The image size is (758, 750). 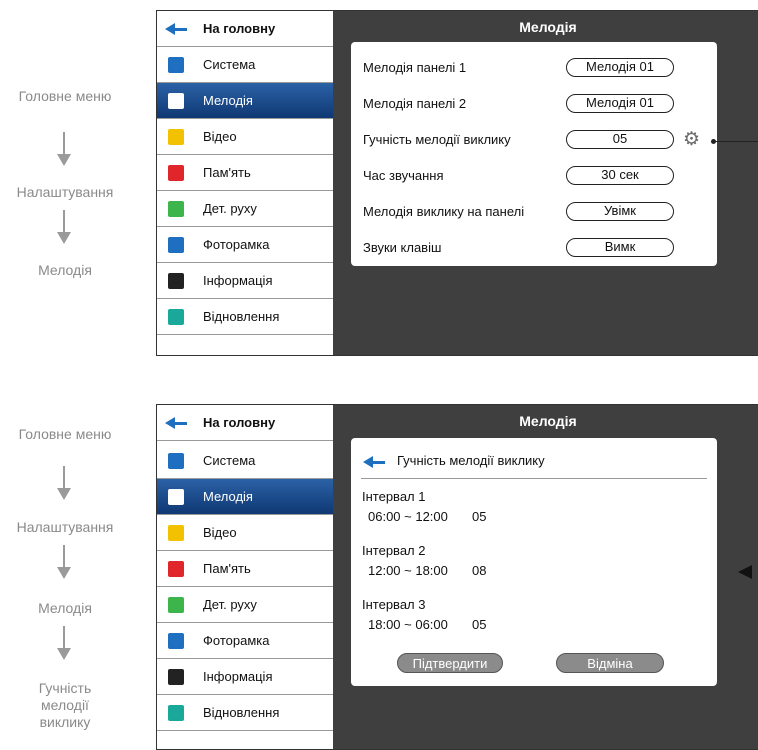 What do you see at coordinates (533, 212) in the screenshot?
I see `settings-row: Мелодія виклику на панелі Увімк` at bounding box center [533, 212].